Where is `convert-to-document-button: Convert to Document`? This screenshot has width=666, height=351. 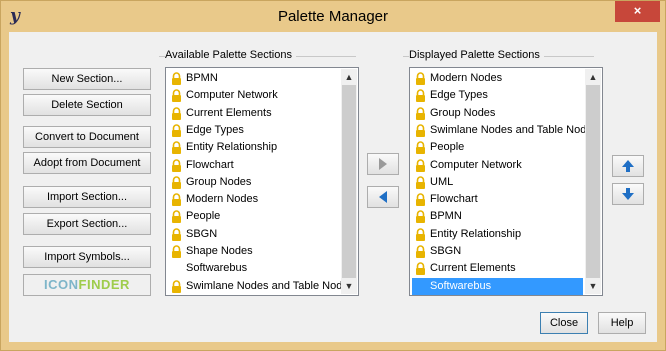
convert-to-document-button: Convert to Document is located at coordinates (87, 137).